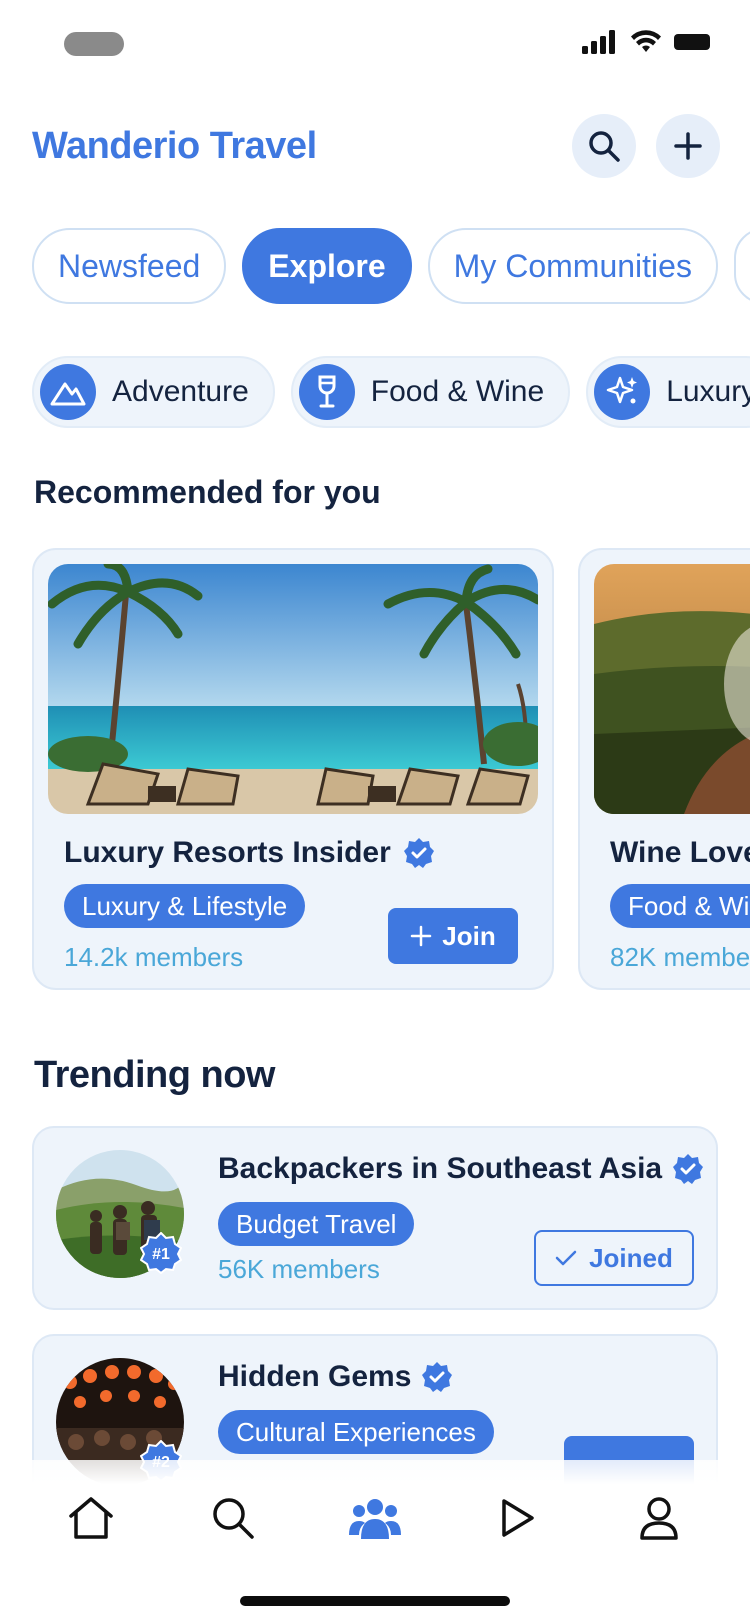  I want to click on header-actions, so click(646, 146).